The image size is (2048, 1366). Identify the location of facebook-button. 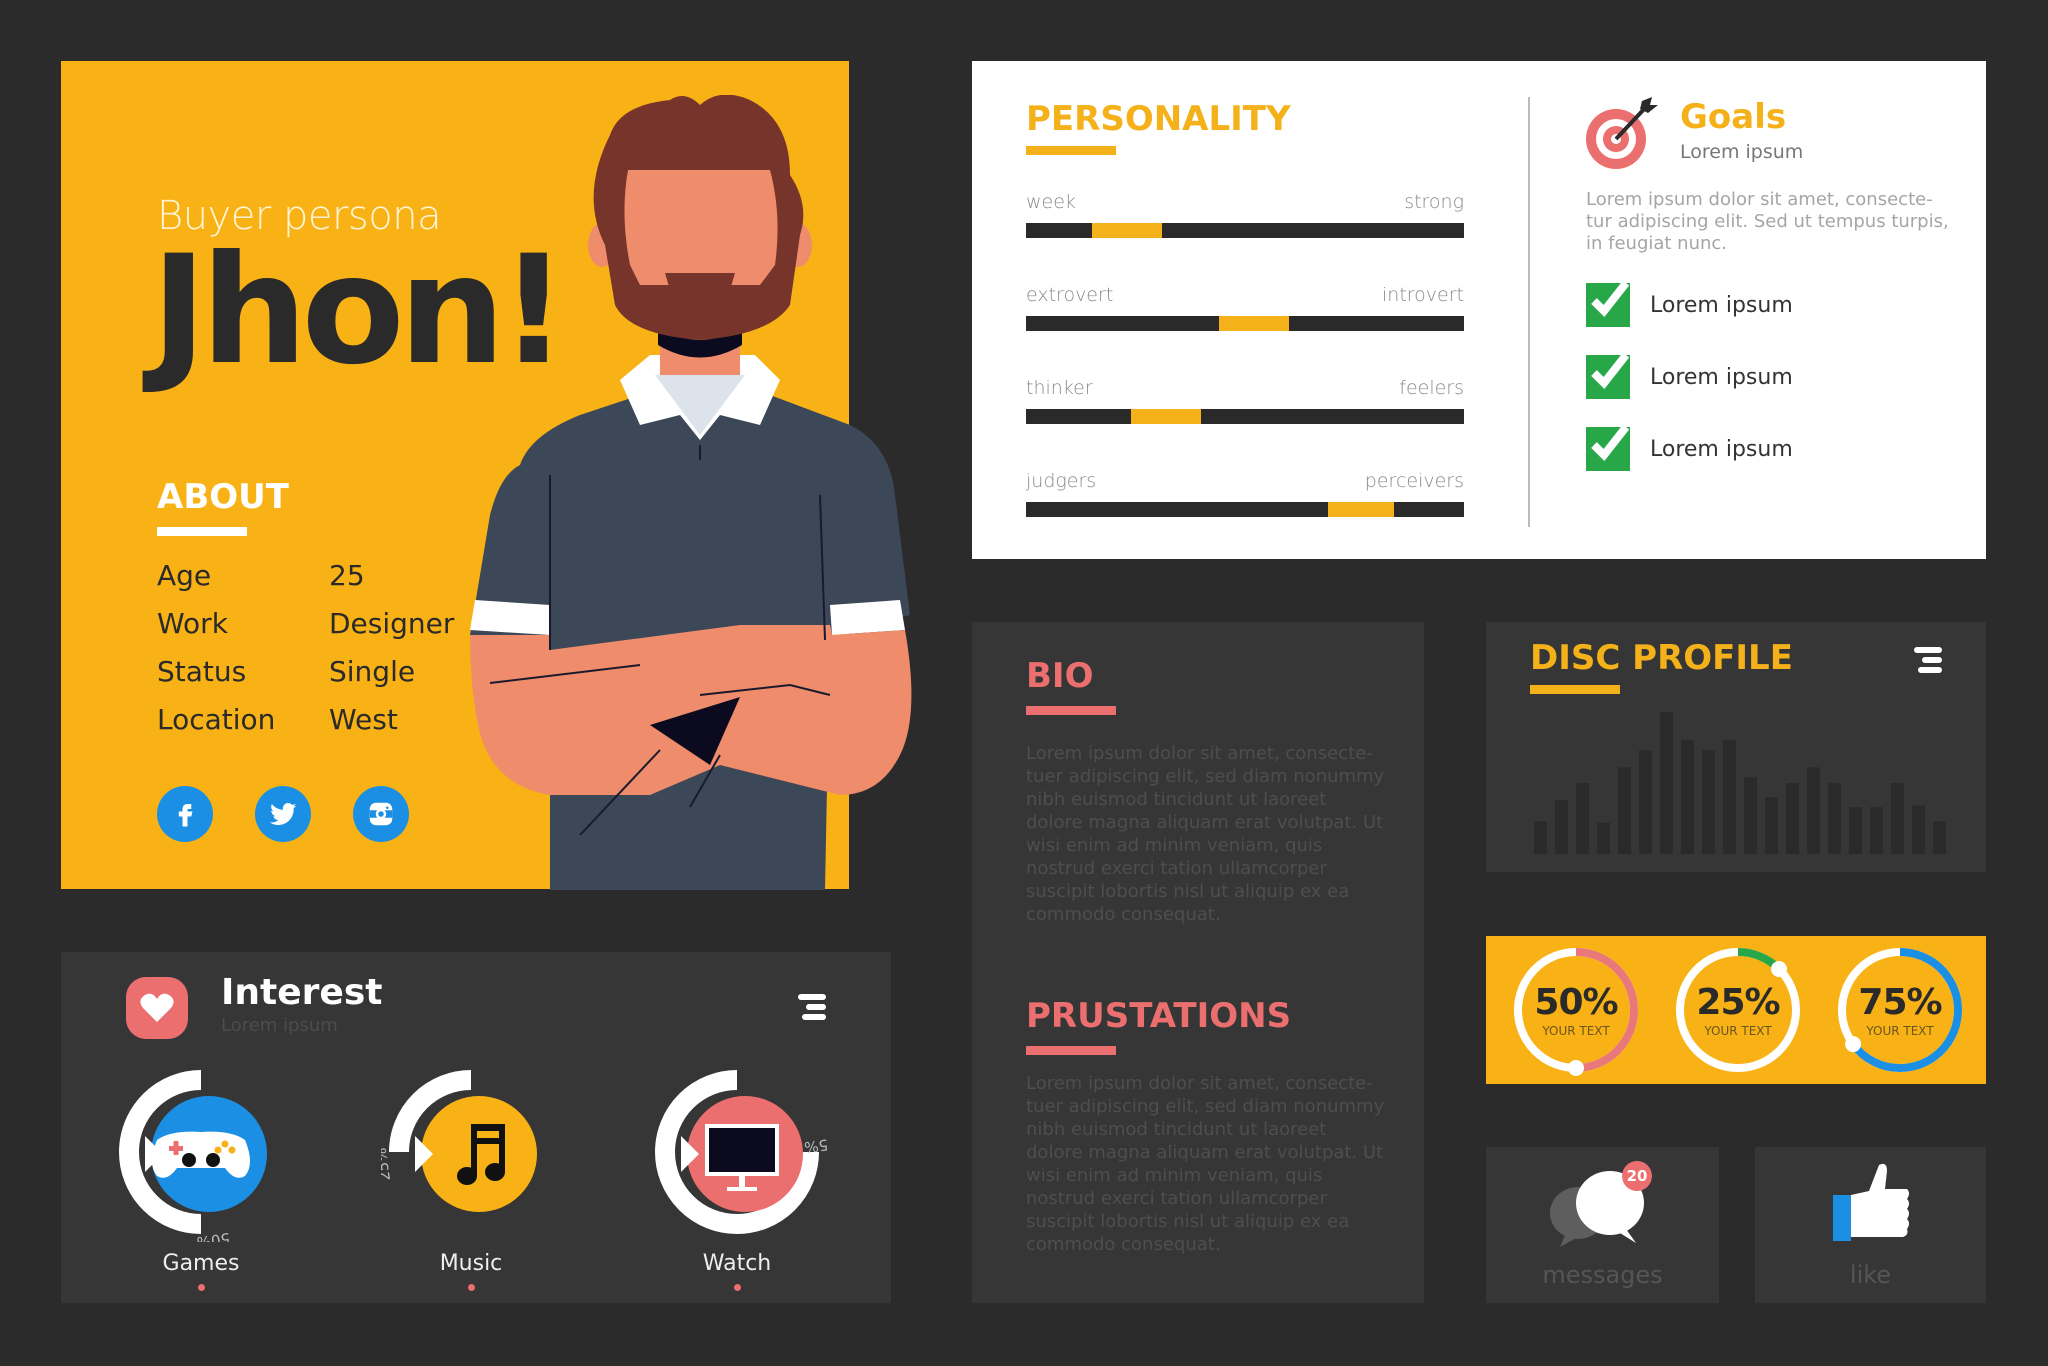
(185, 814).